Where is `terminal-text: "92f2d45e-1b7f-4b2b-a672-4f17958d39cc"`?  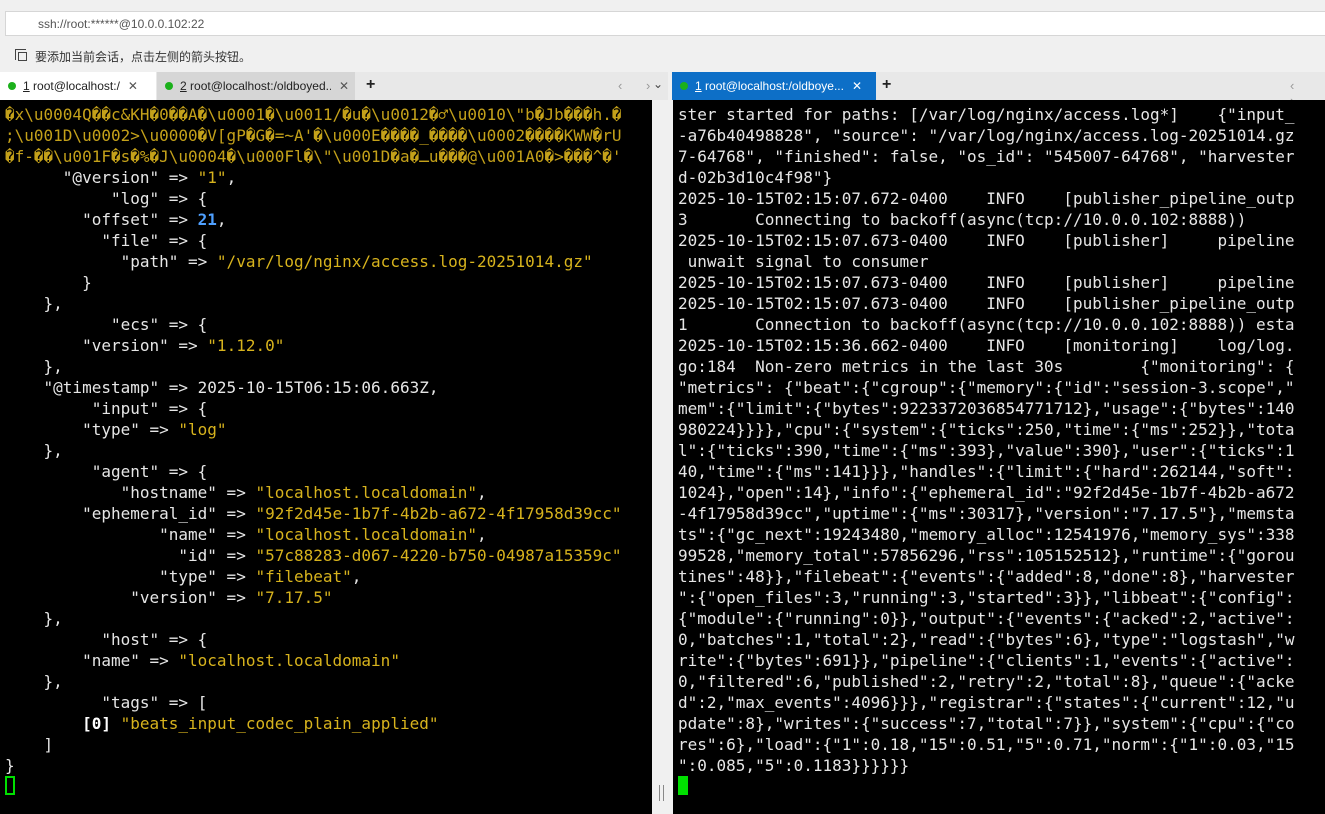 terminal-text: "92f2d45e-1b7f-4b2b-a672-4f17958d39cc" is located at coordinates (438, 513).